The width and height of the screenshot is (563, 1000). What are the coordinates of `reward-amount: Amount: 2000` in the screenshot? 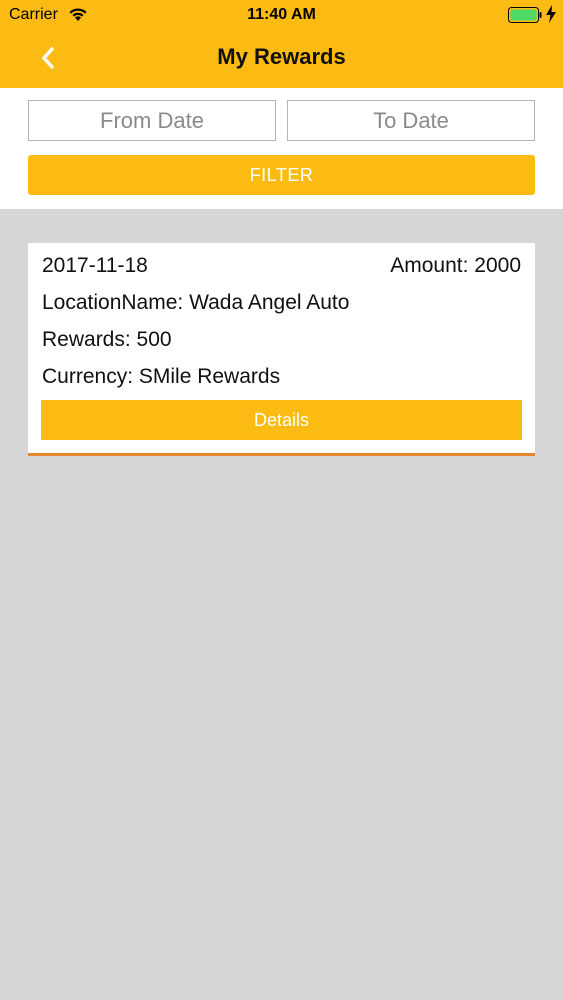 It's located at (455, 265).